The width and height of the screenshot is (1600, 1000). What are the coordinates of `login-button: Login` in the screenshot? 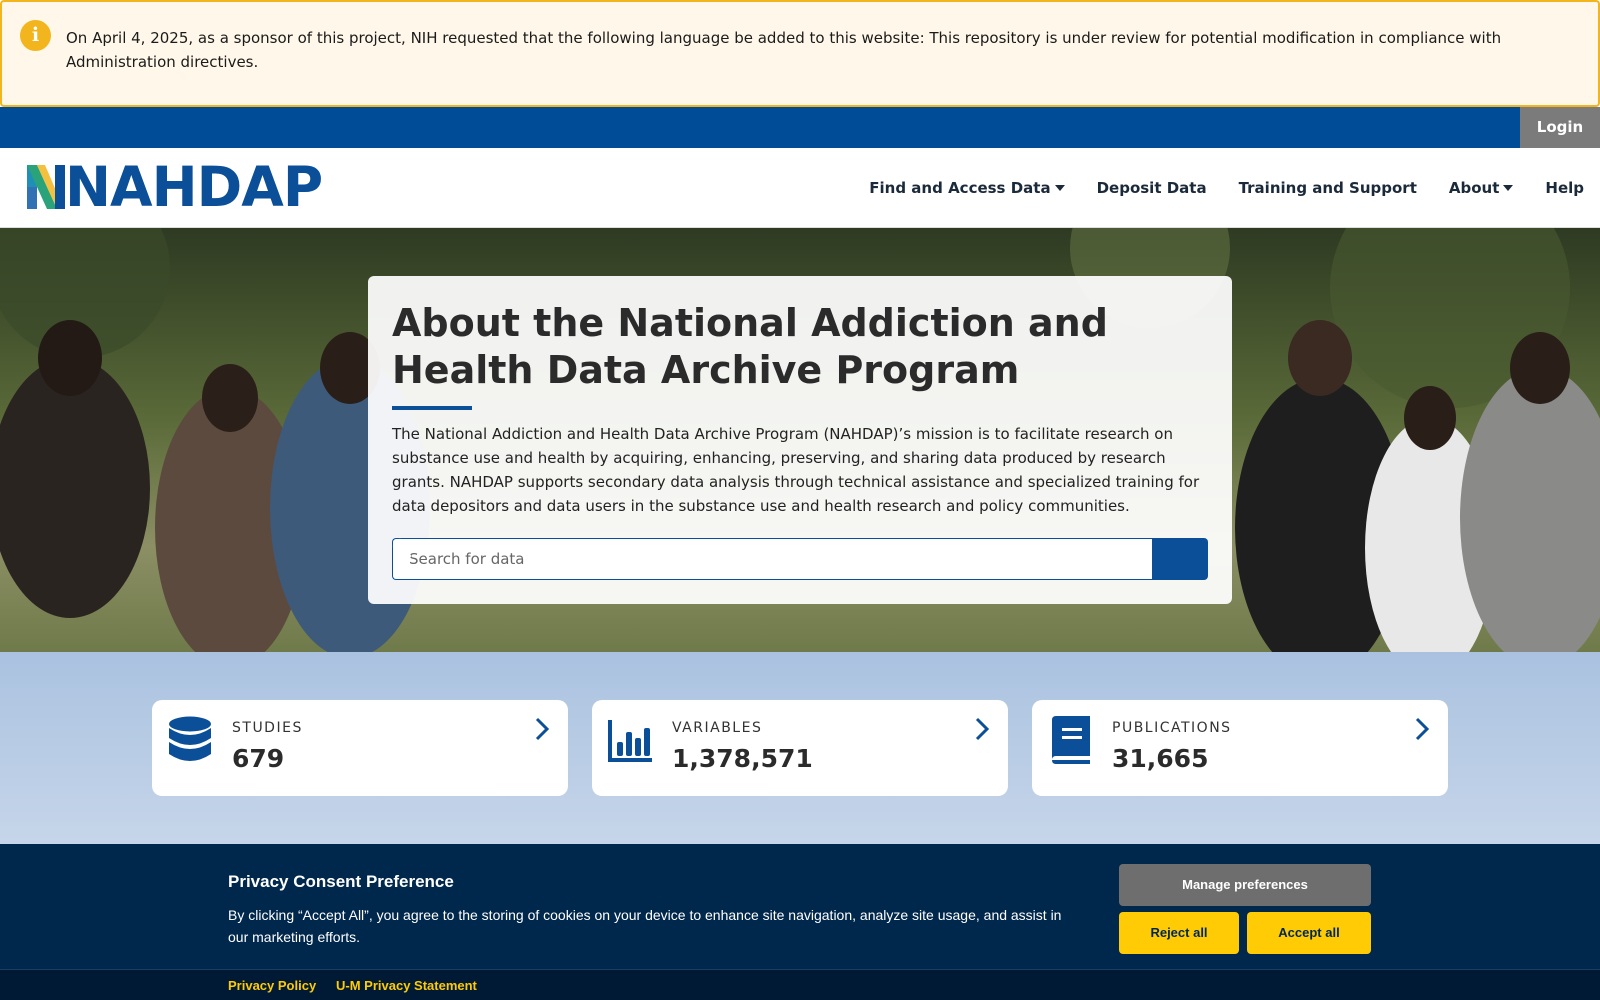 It's located at (1560, 127).